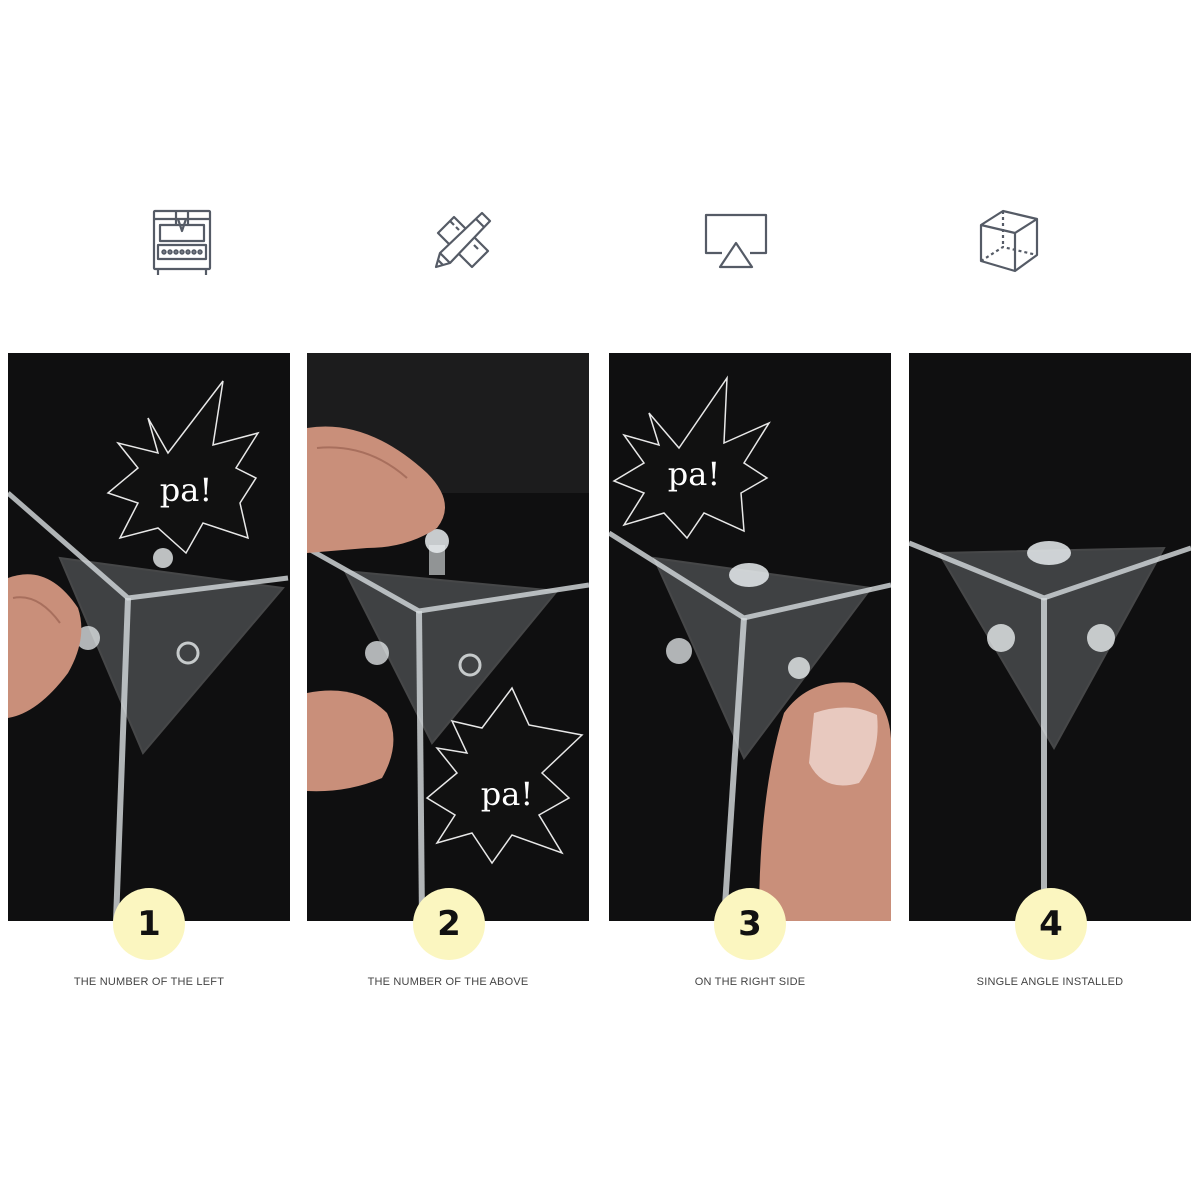  I want to click on pencil-ruler-icon, so click(462, 241).